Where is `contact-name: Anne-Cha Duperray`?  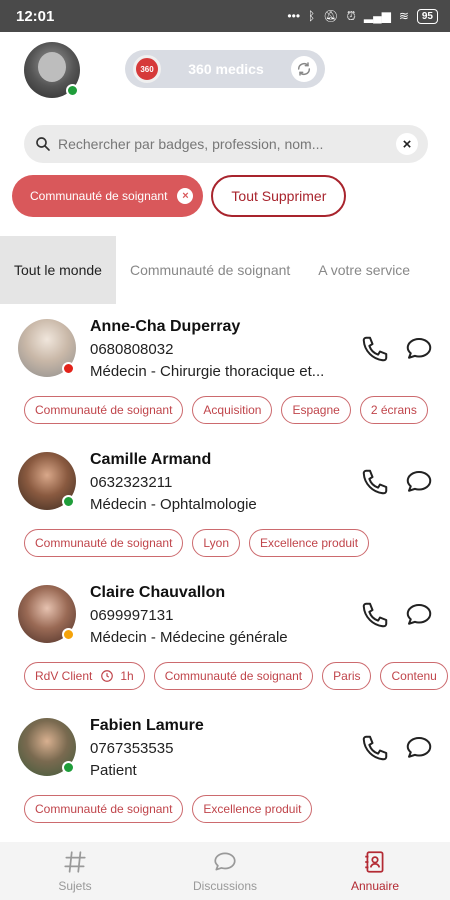
contact-name: Anne-Cha Duperray is located at coordinates (165, 326).